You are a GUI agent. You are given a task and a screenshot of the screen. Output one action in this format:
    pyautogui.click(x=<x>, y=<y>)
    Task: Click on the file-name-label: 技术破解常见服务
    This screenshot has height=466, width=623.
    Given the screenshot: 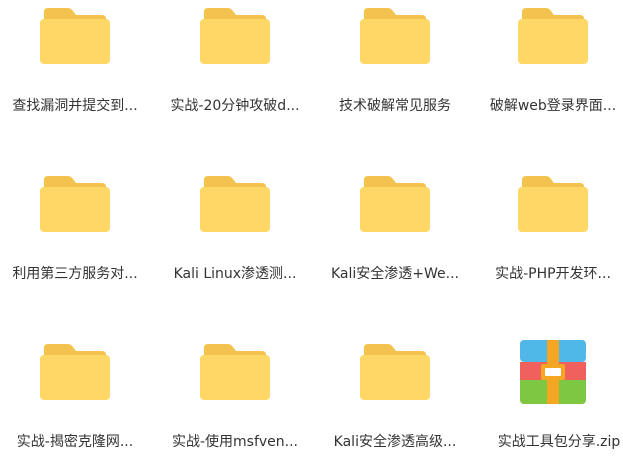 What is the action you would take?
    pyautogui.click(x=395, y=106)
    